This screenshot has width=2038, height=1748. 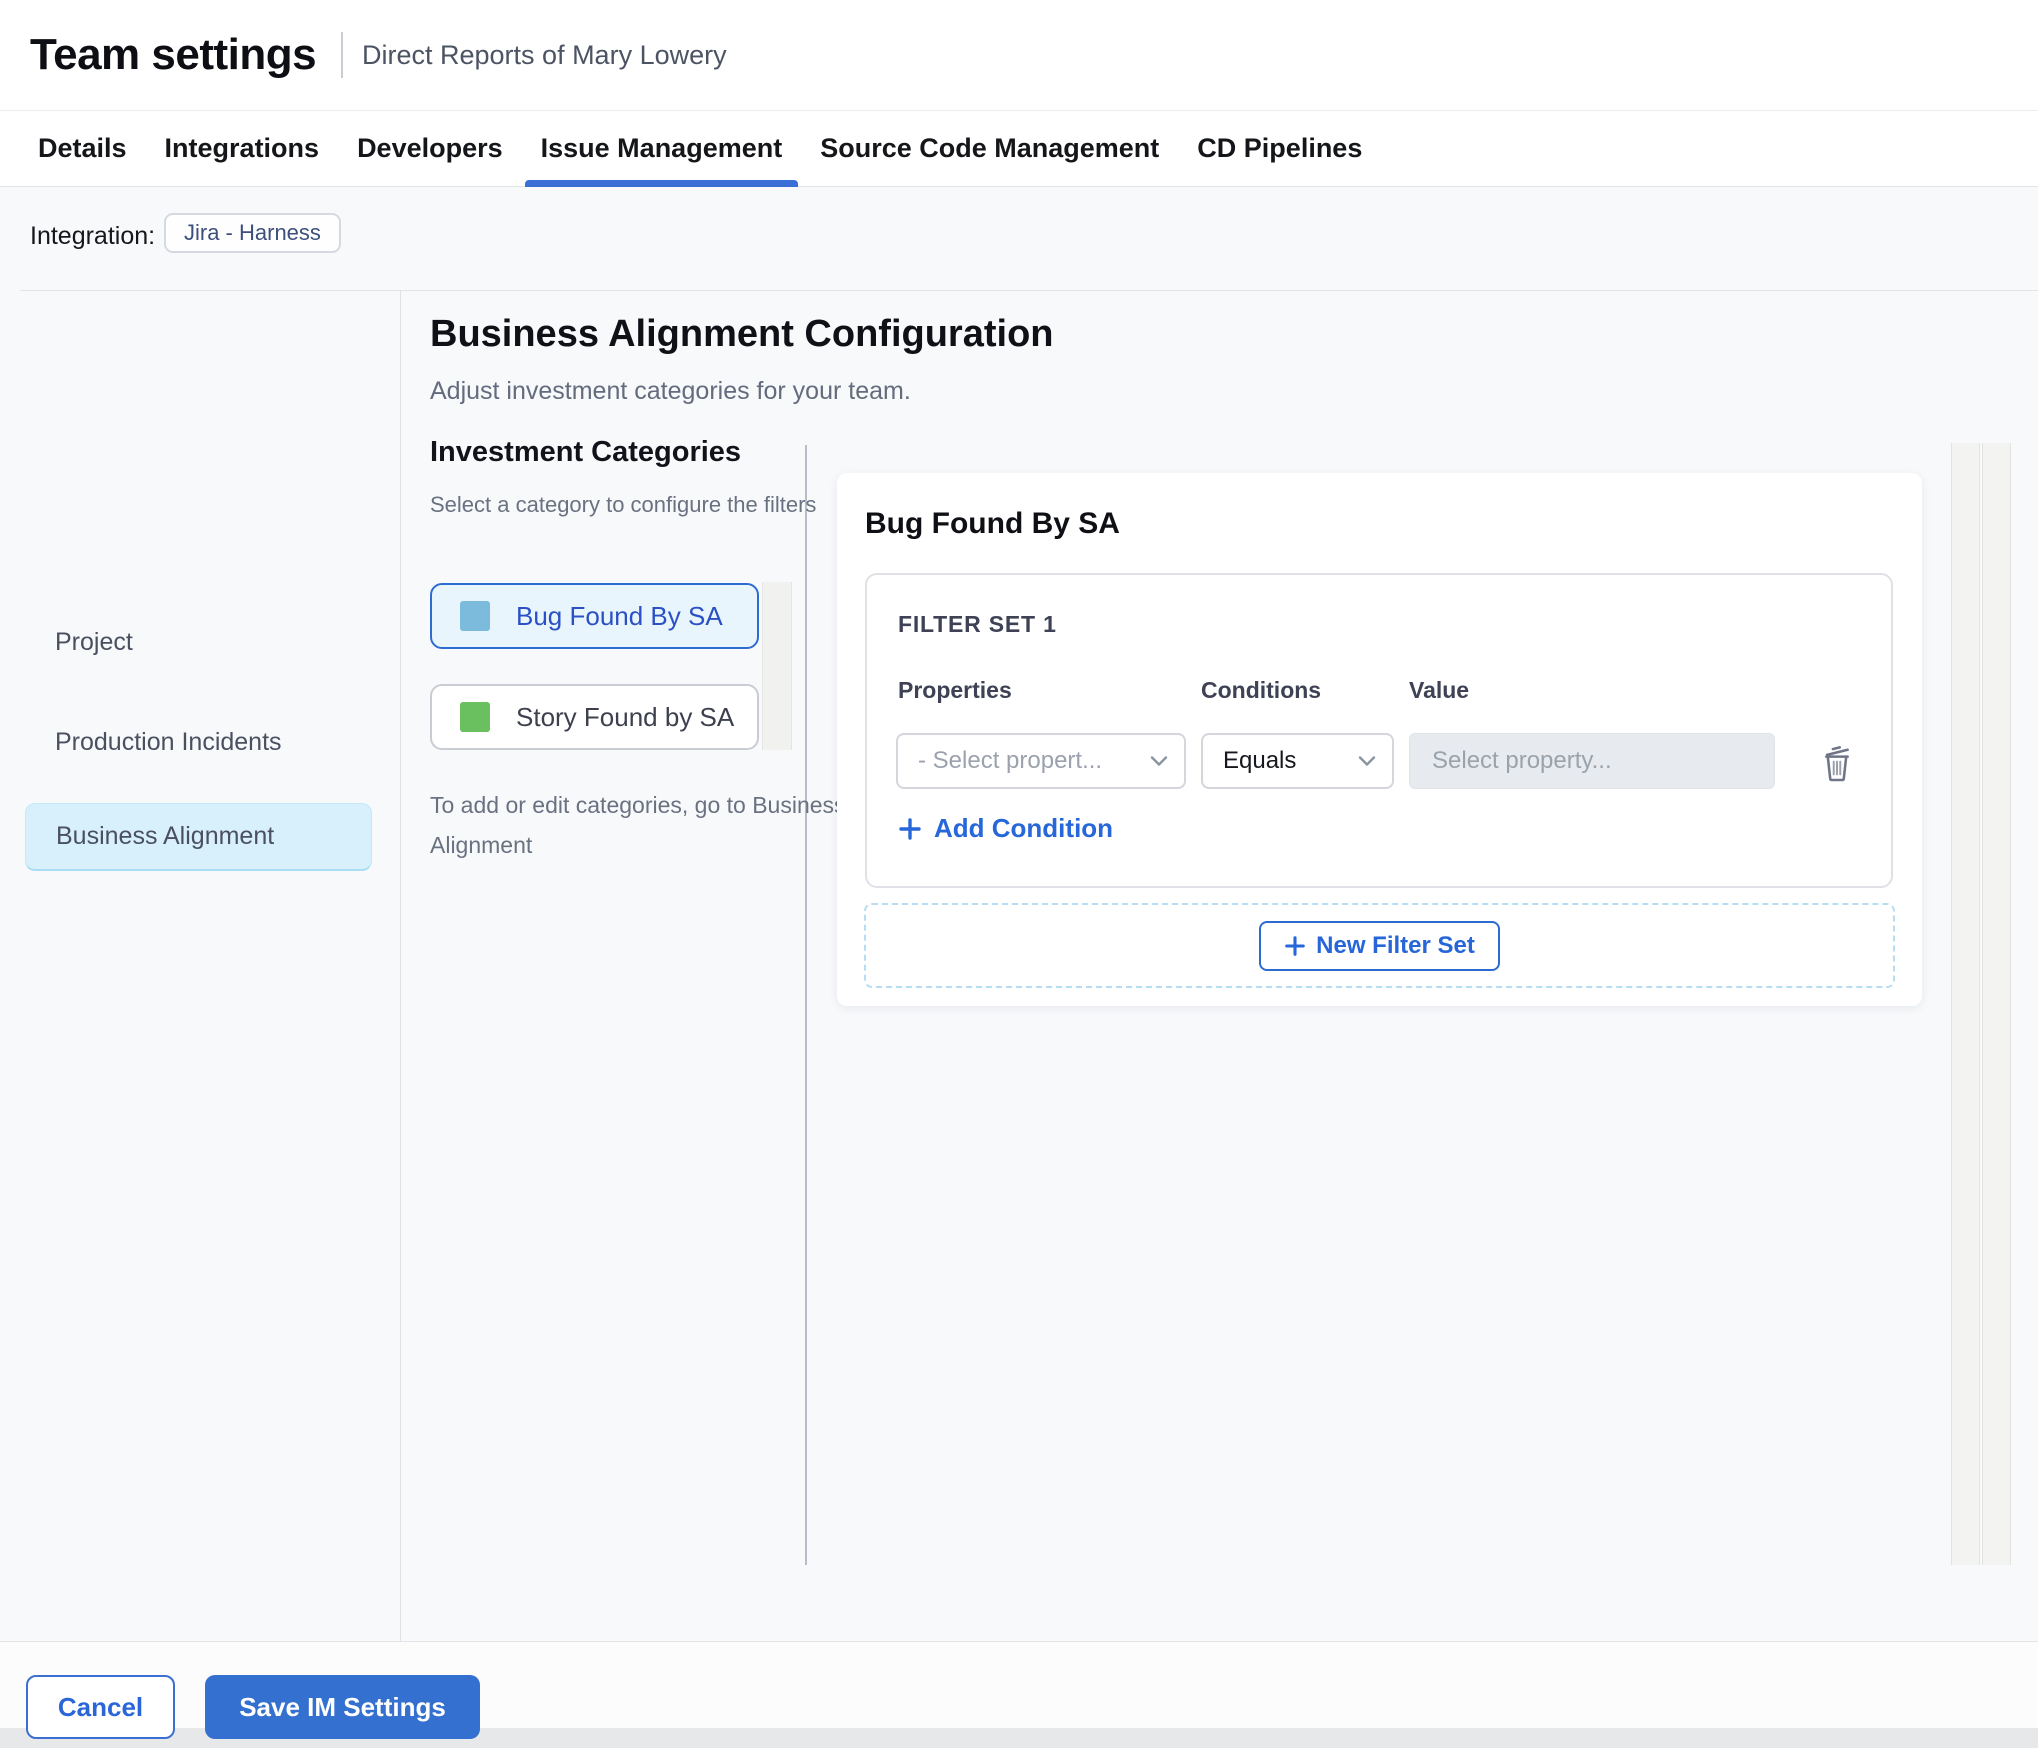 What do you see at coordinates (400, 966) in the screenshot?
I see `sidebar-divider` at bounding box center [400, 966].